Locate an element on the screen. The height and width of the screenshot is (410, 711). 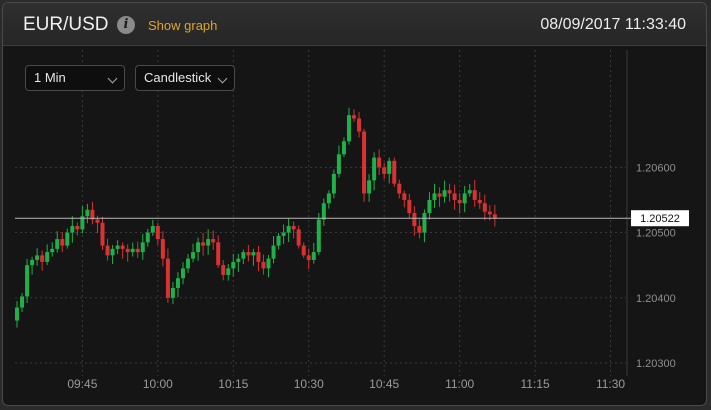
chart-type-select-value: Candlestick is located at coordinates (178, 77).